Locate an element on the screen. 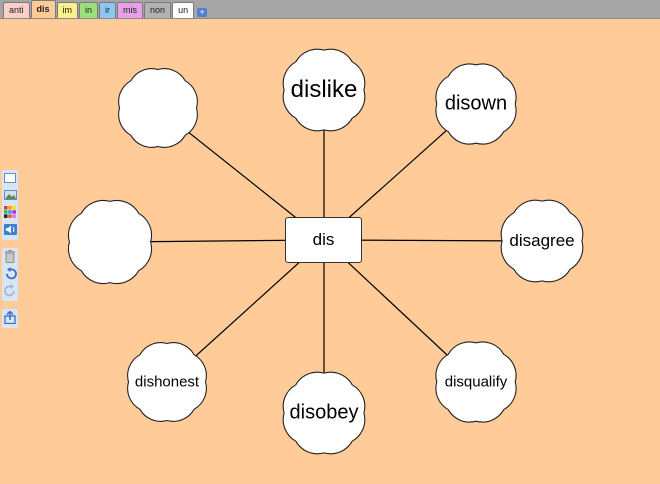 This screenshot has height=484, width=660. cloud-word: dislike is located at coordinates (324, 90).